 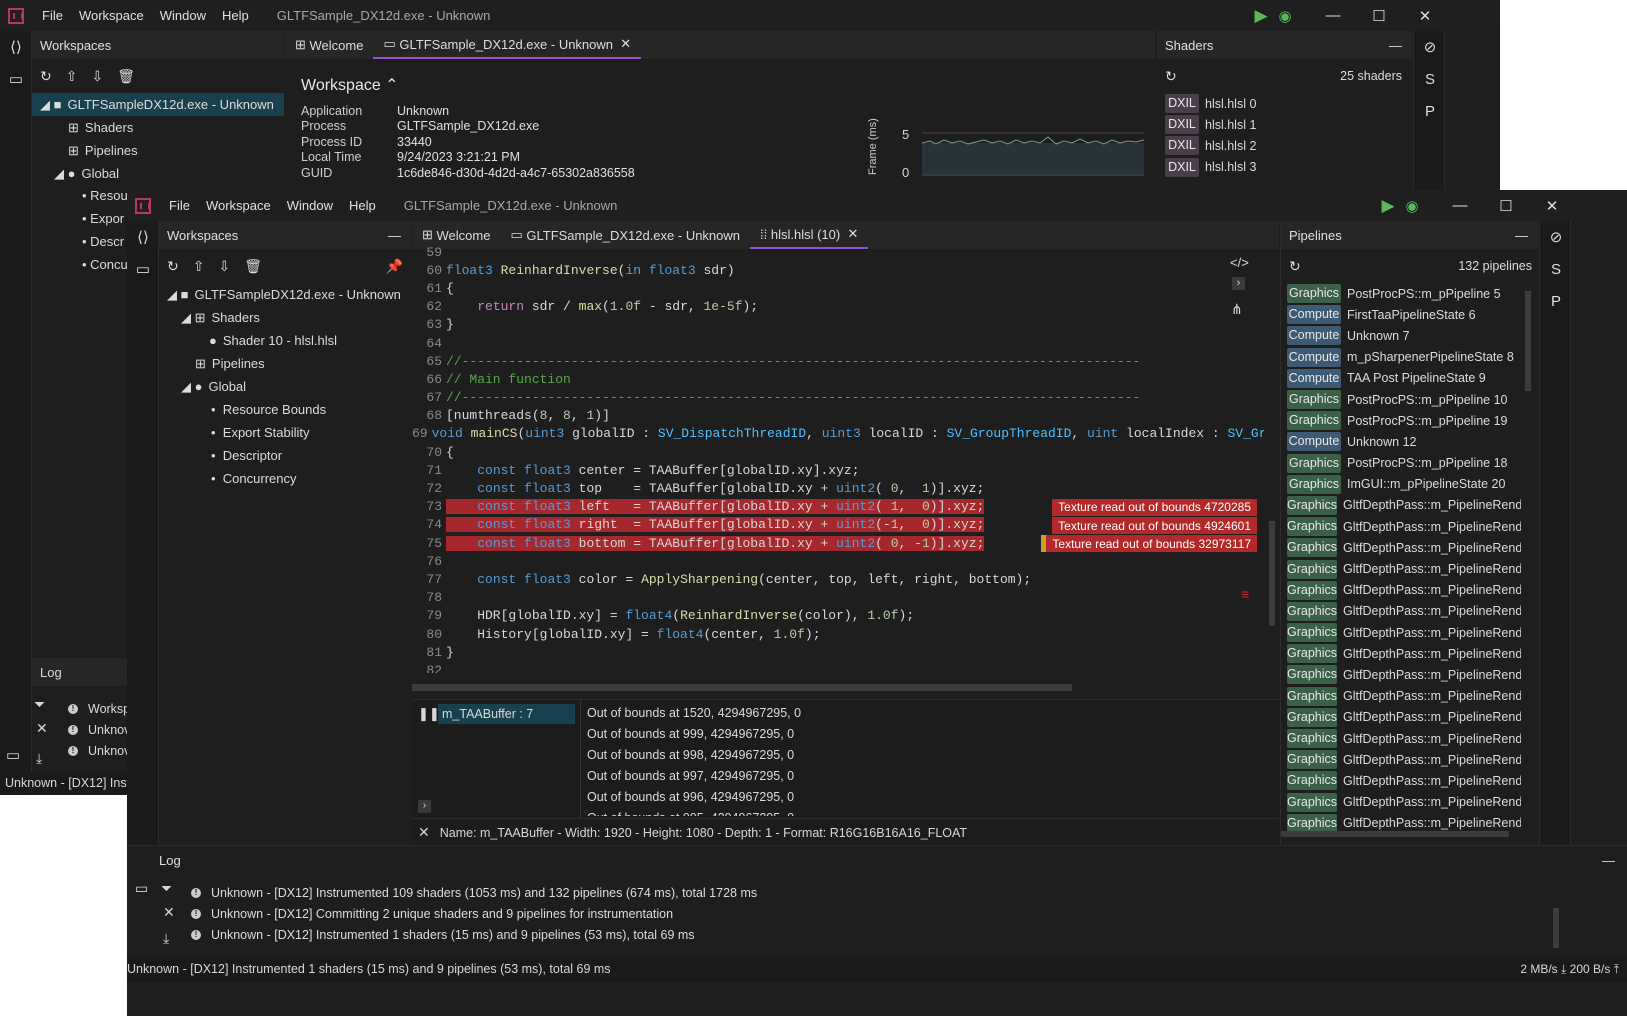 What do you see at coordinates (1288, 103) in the screenshot?
I see `list-item: DXIL hlsl.hlsl 0` at bounding box center [1288, 103].